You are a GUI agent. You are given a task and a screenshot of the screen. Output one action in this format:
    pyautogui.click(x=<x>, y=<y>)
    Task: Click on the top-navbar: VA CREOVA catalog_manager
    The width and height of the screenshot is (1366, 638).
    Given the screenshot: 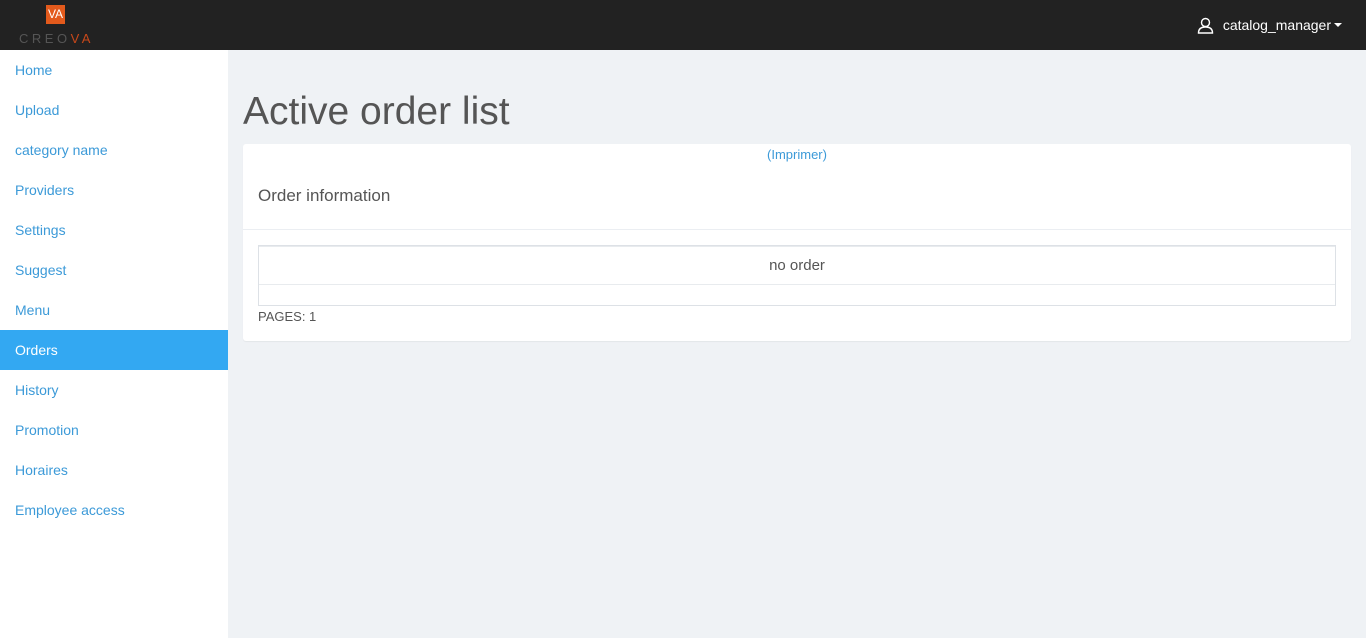 What is the action you would take?
    pyautogui.click(x=683, y=25)
    